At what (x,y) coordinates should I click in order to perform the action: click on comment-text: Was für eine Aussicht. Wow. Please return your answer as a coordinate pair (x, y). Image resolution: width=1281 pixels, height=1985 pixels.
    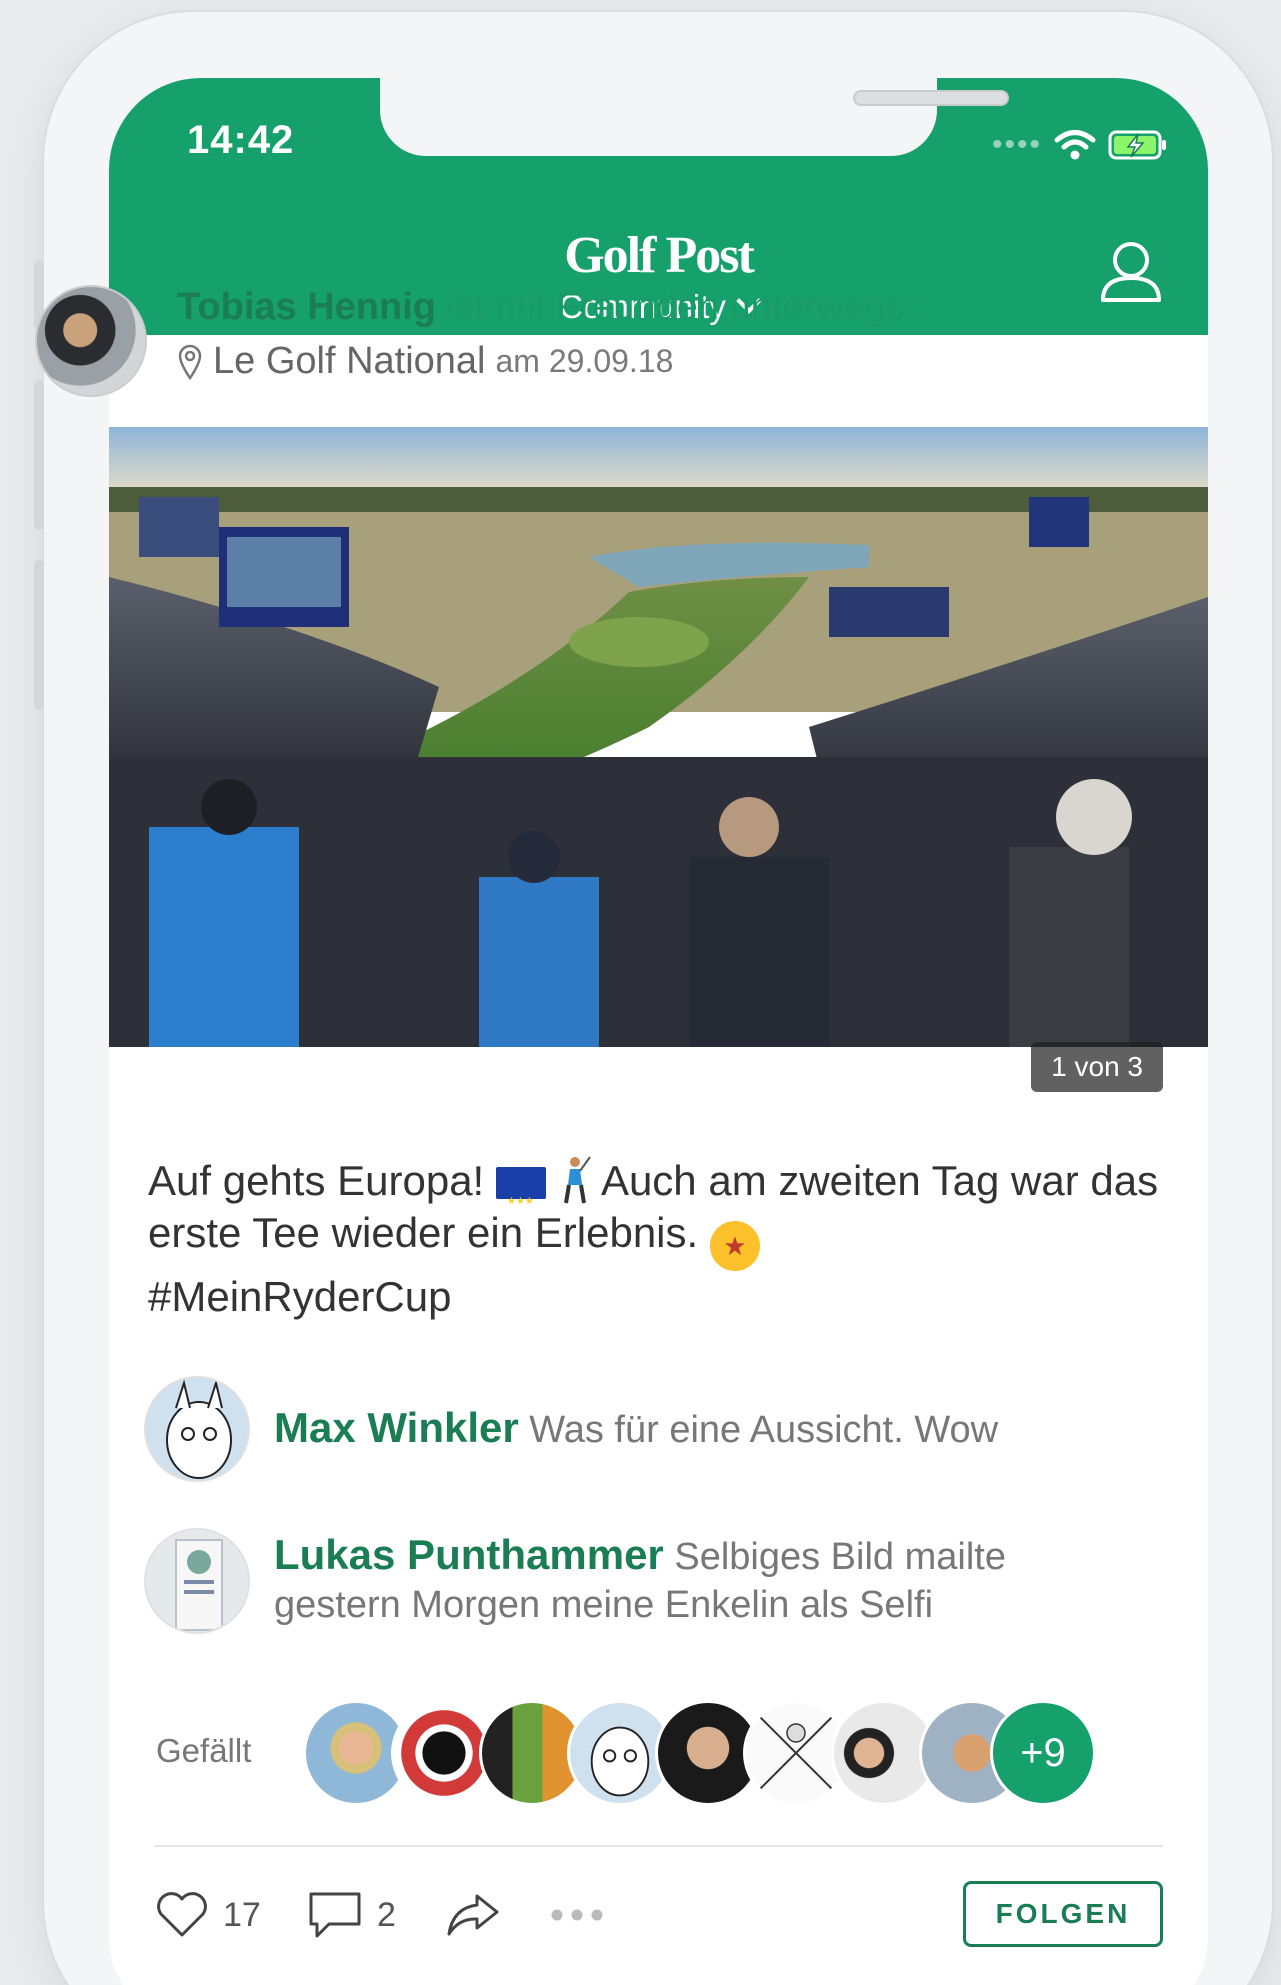
    Looking at the image, I should click on (764, 1430).